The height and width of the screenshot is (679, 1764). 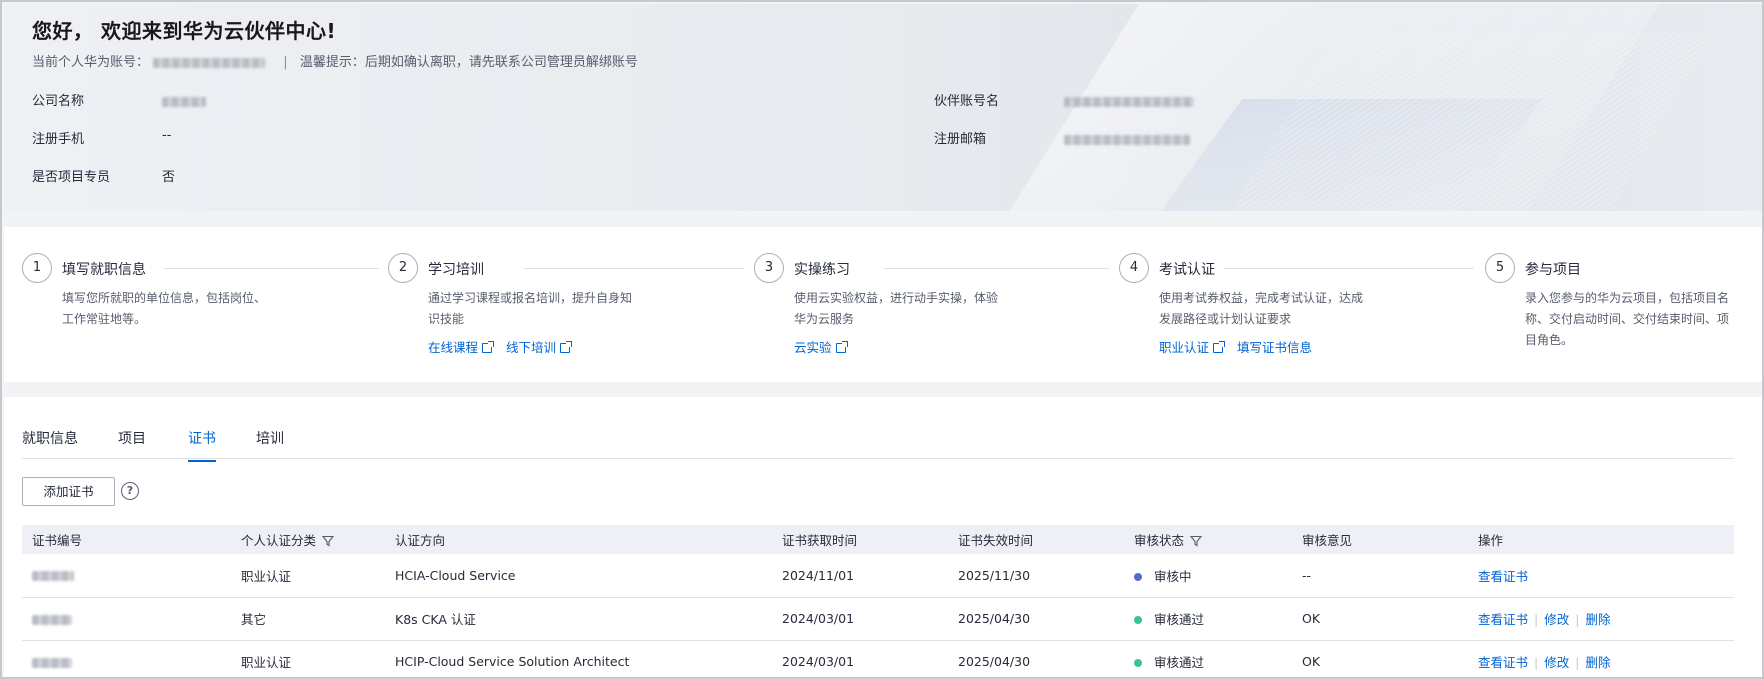 I want to click on tip-text: 温馨提示：后期如确认离职，请先联系公司管理员解绑账号, so click(x=468, y=62).